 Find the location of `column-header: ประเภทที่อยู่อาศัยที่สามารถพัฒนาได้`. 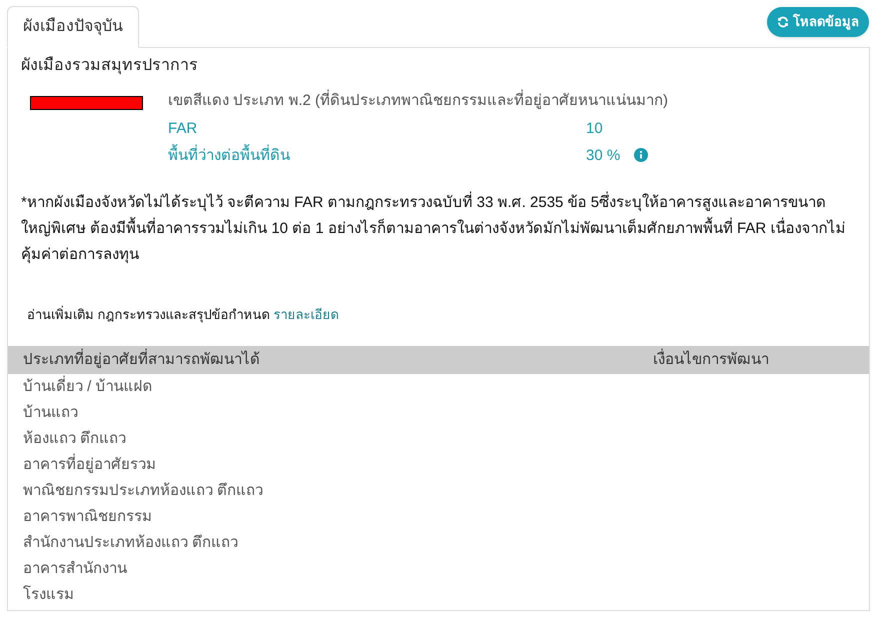

column-header: ประเภทที่อยู่อาศัยที่สามารถพัฒนาได้ is located at coordinates (141, 359).